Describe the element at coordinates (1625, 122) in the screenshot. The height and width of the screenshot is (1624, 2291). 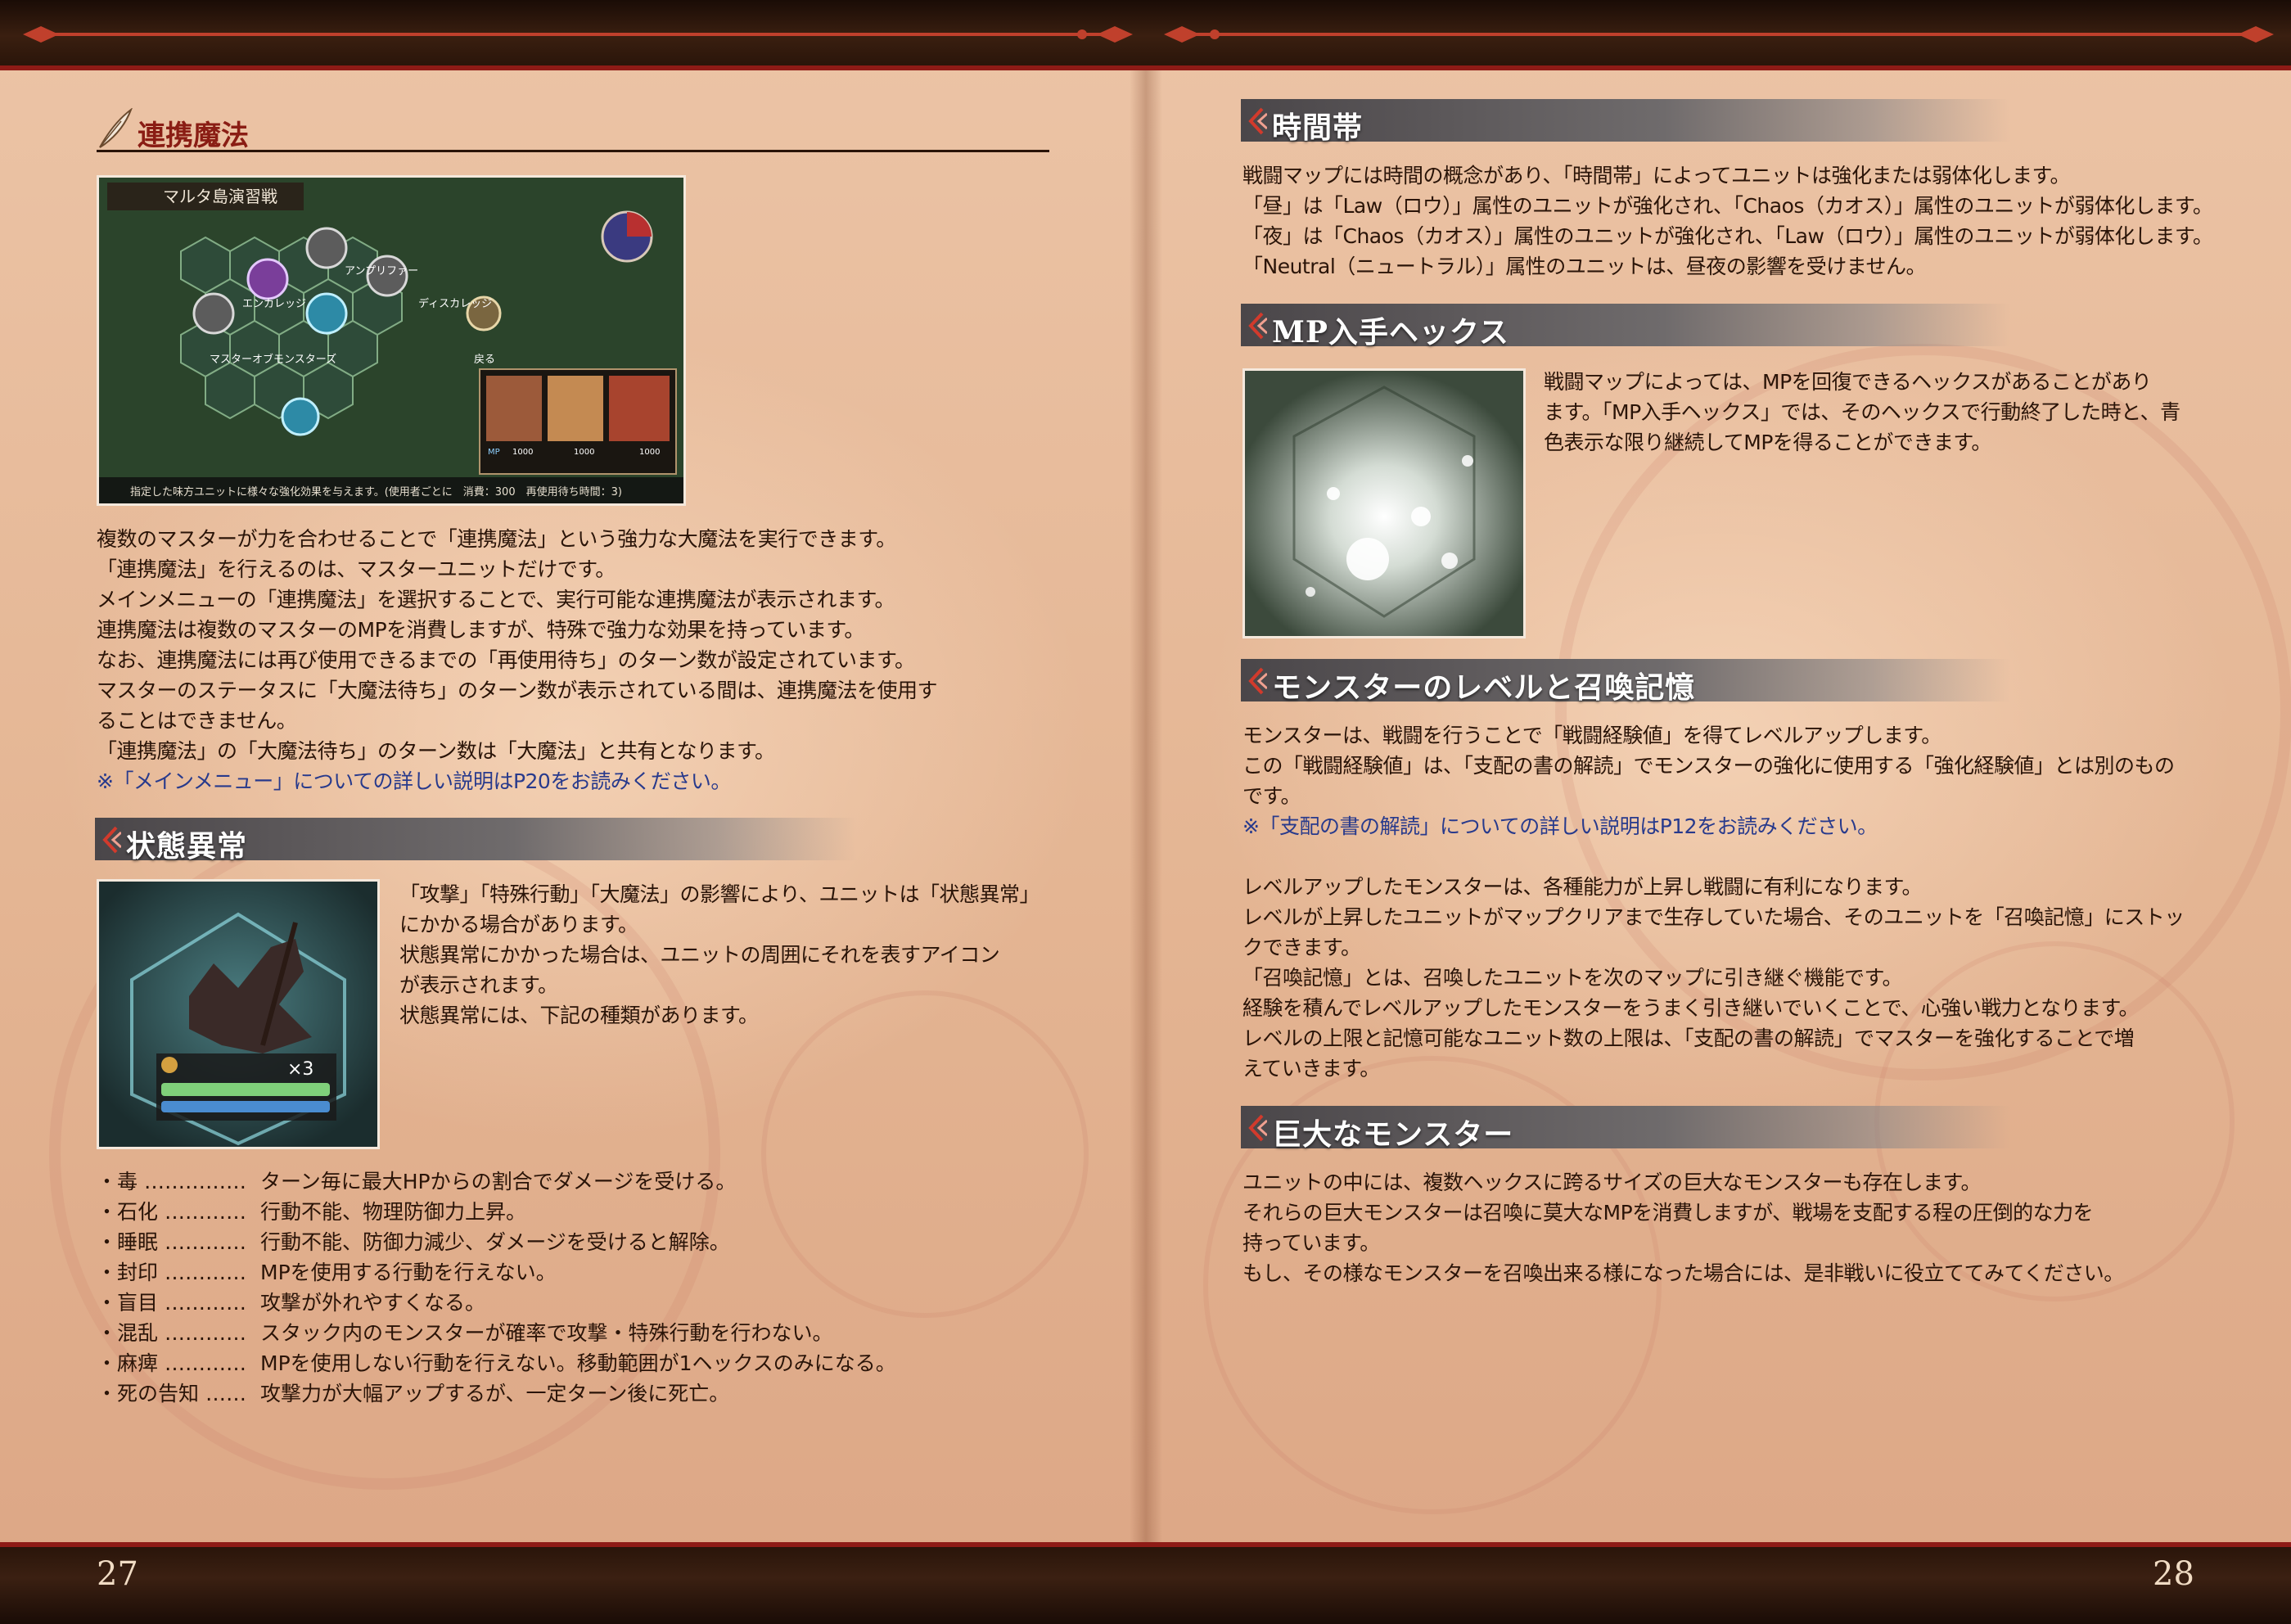
I see `section-banner-timezone: 時間帯` at that location.